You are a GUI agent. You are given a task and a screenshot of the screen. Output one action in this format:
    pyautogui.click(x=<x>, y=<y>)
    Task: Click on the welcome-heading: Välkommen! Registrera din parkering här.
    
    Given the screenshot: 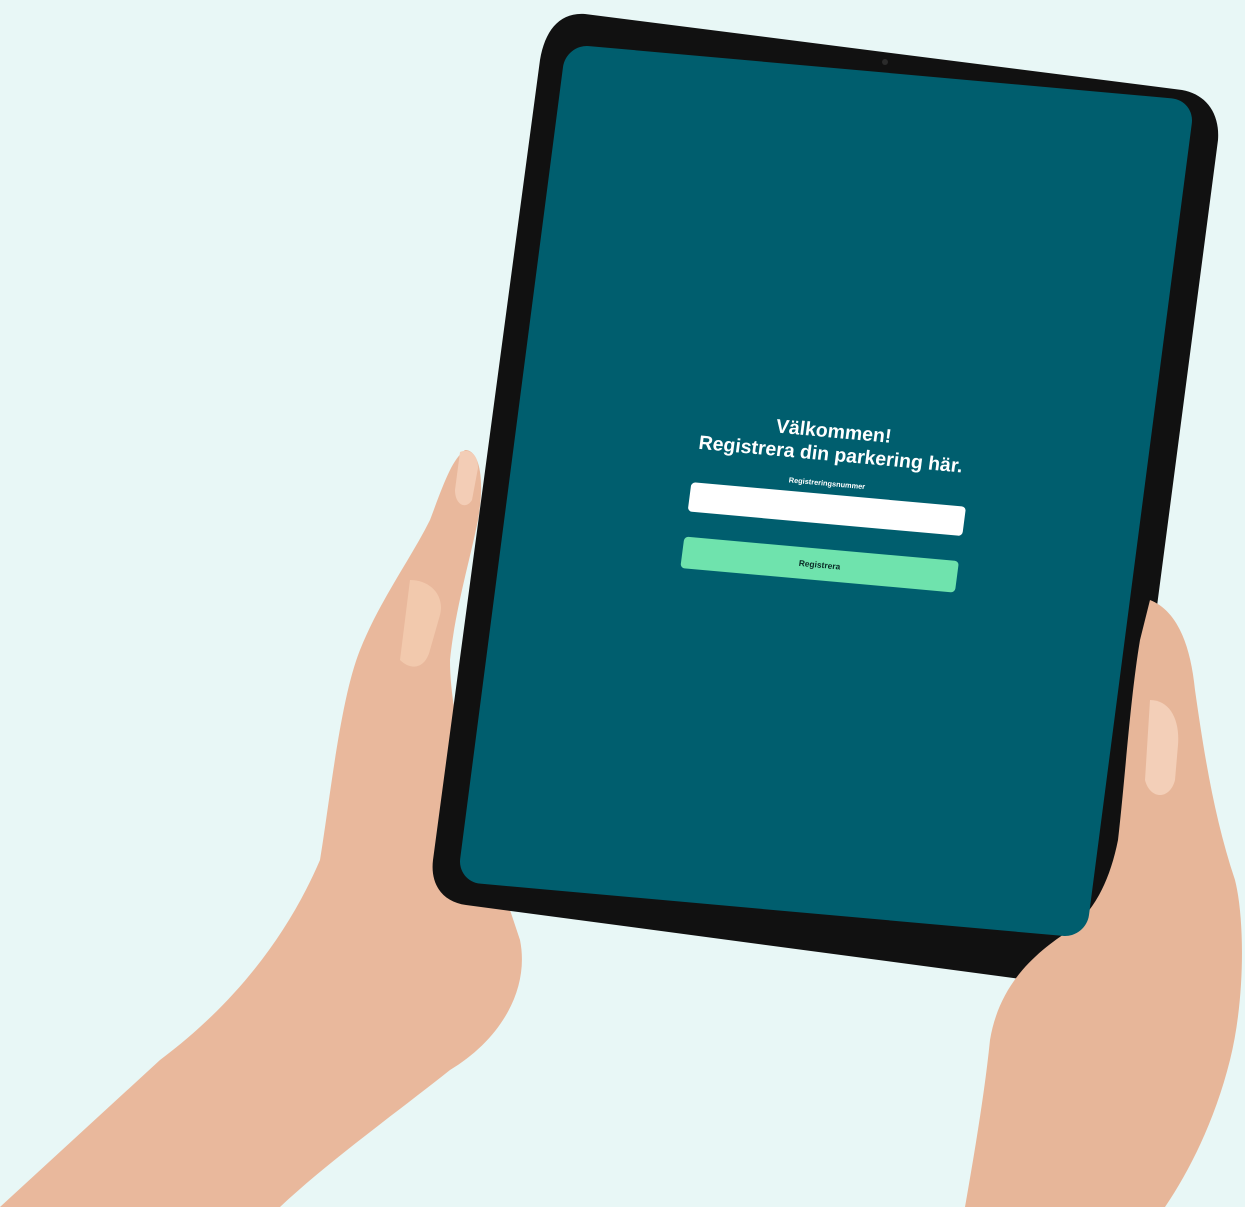 What is the action you would take?
    pyautogui.click(x=832, y=443)
    